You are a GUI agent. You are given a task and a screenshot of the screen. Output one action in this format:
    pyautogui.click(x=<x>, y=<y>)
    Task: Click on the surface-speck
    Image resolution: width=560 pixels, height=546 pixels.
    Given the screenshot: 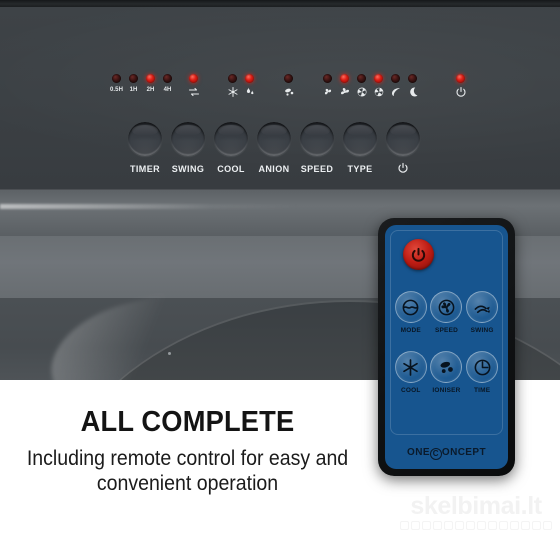 What is the action you would take?
    pyautogui.click(x=169, y=353)
    